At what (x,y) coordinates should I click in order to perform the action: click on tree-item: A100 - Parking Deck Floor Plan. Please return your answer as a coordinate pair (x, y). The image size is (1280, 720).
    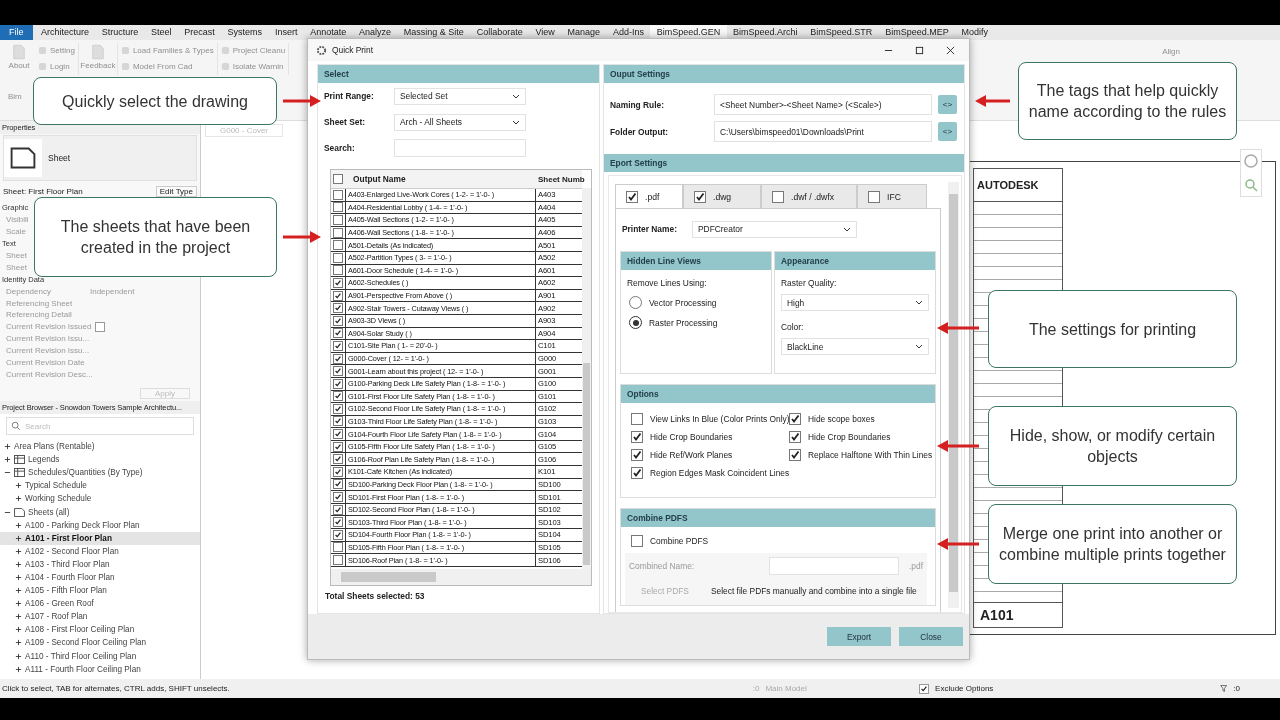
    Looking at the image, I should click on (100, 525).